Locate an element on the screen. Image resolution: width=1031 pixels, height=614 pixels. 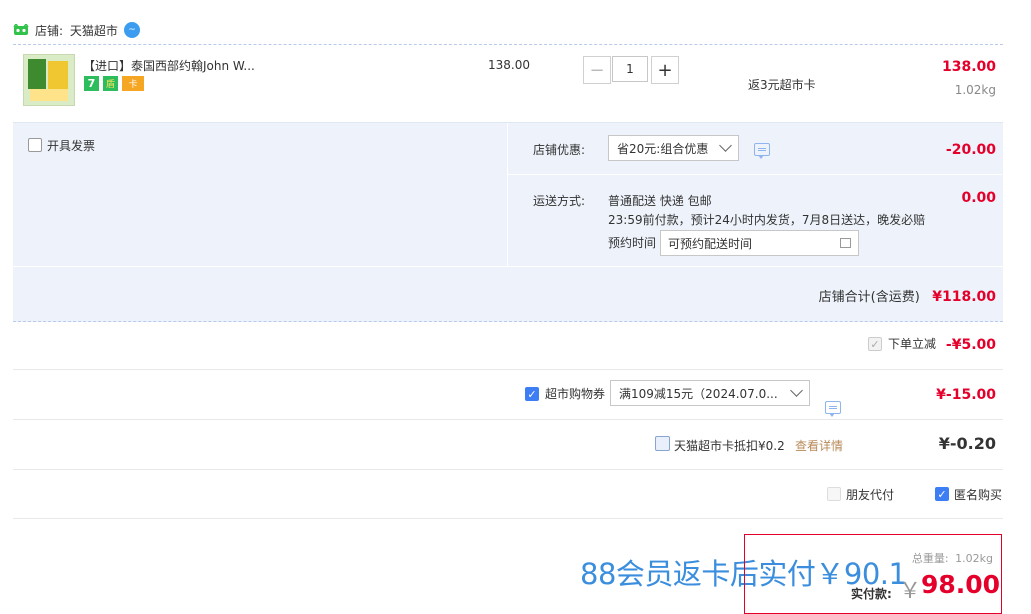
discount-select: 省20元:组合优惠 is located at coordinates (673, 148).